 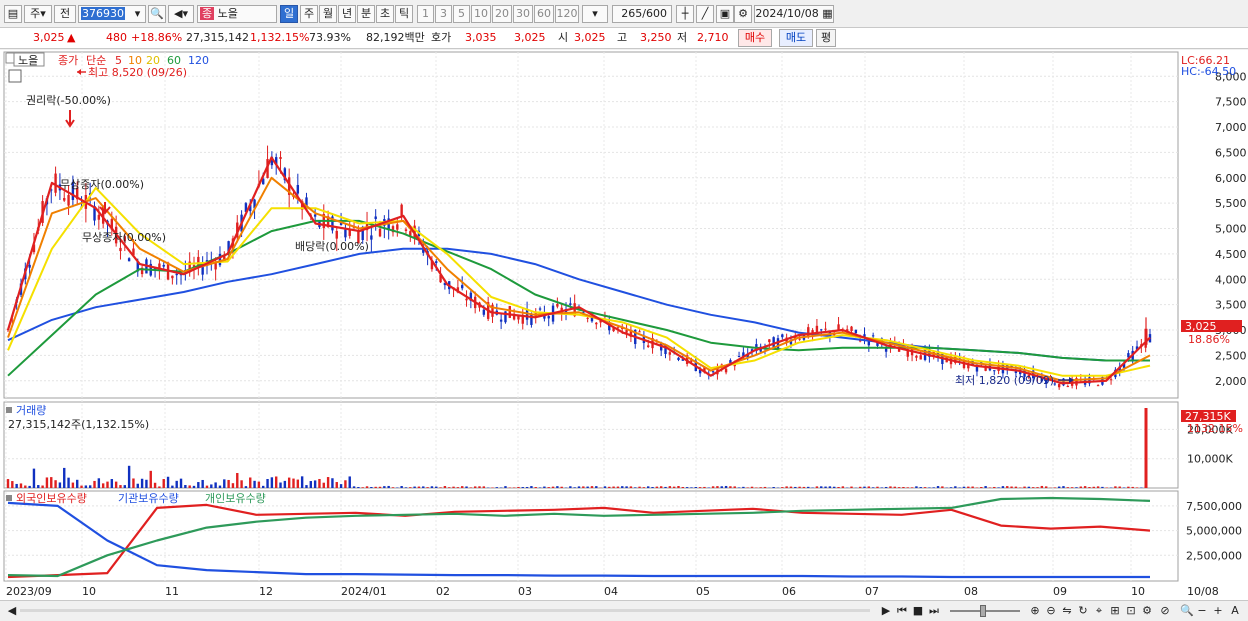 What do you see at coordinates (902, 611) in the screenshot?
I see `rewind-icon: ⏮` at bounding box center [902, 611].